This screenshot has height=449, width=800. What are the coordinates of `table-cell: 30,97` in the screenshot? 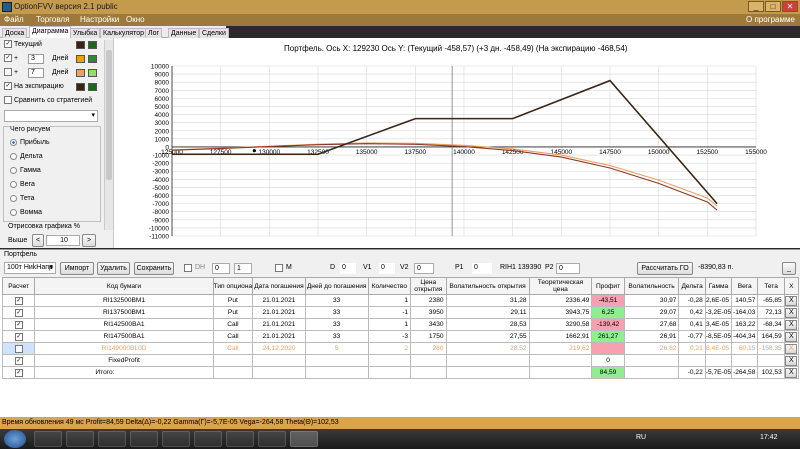 It's located at (651, 300).